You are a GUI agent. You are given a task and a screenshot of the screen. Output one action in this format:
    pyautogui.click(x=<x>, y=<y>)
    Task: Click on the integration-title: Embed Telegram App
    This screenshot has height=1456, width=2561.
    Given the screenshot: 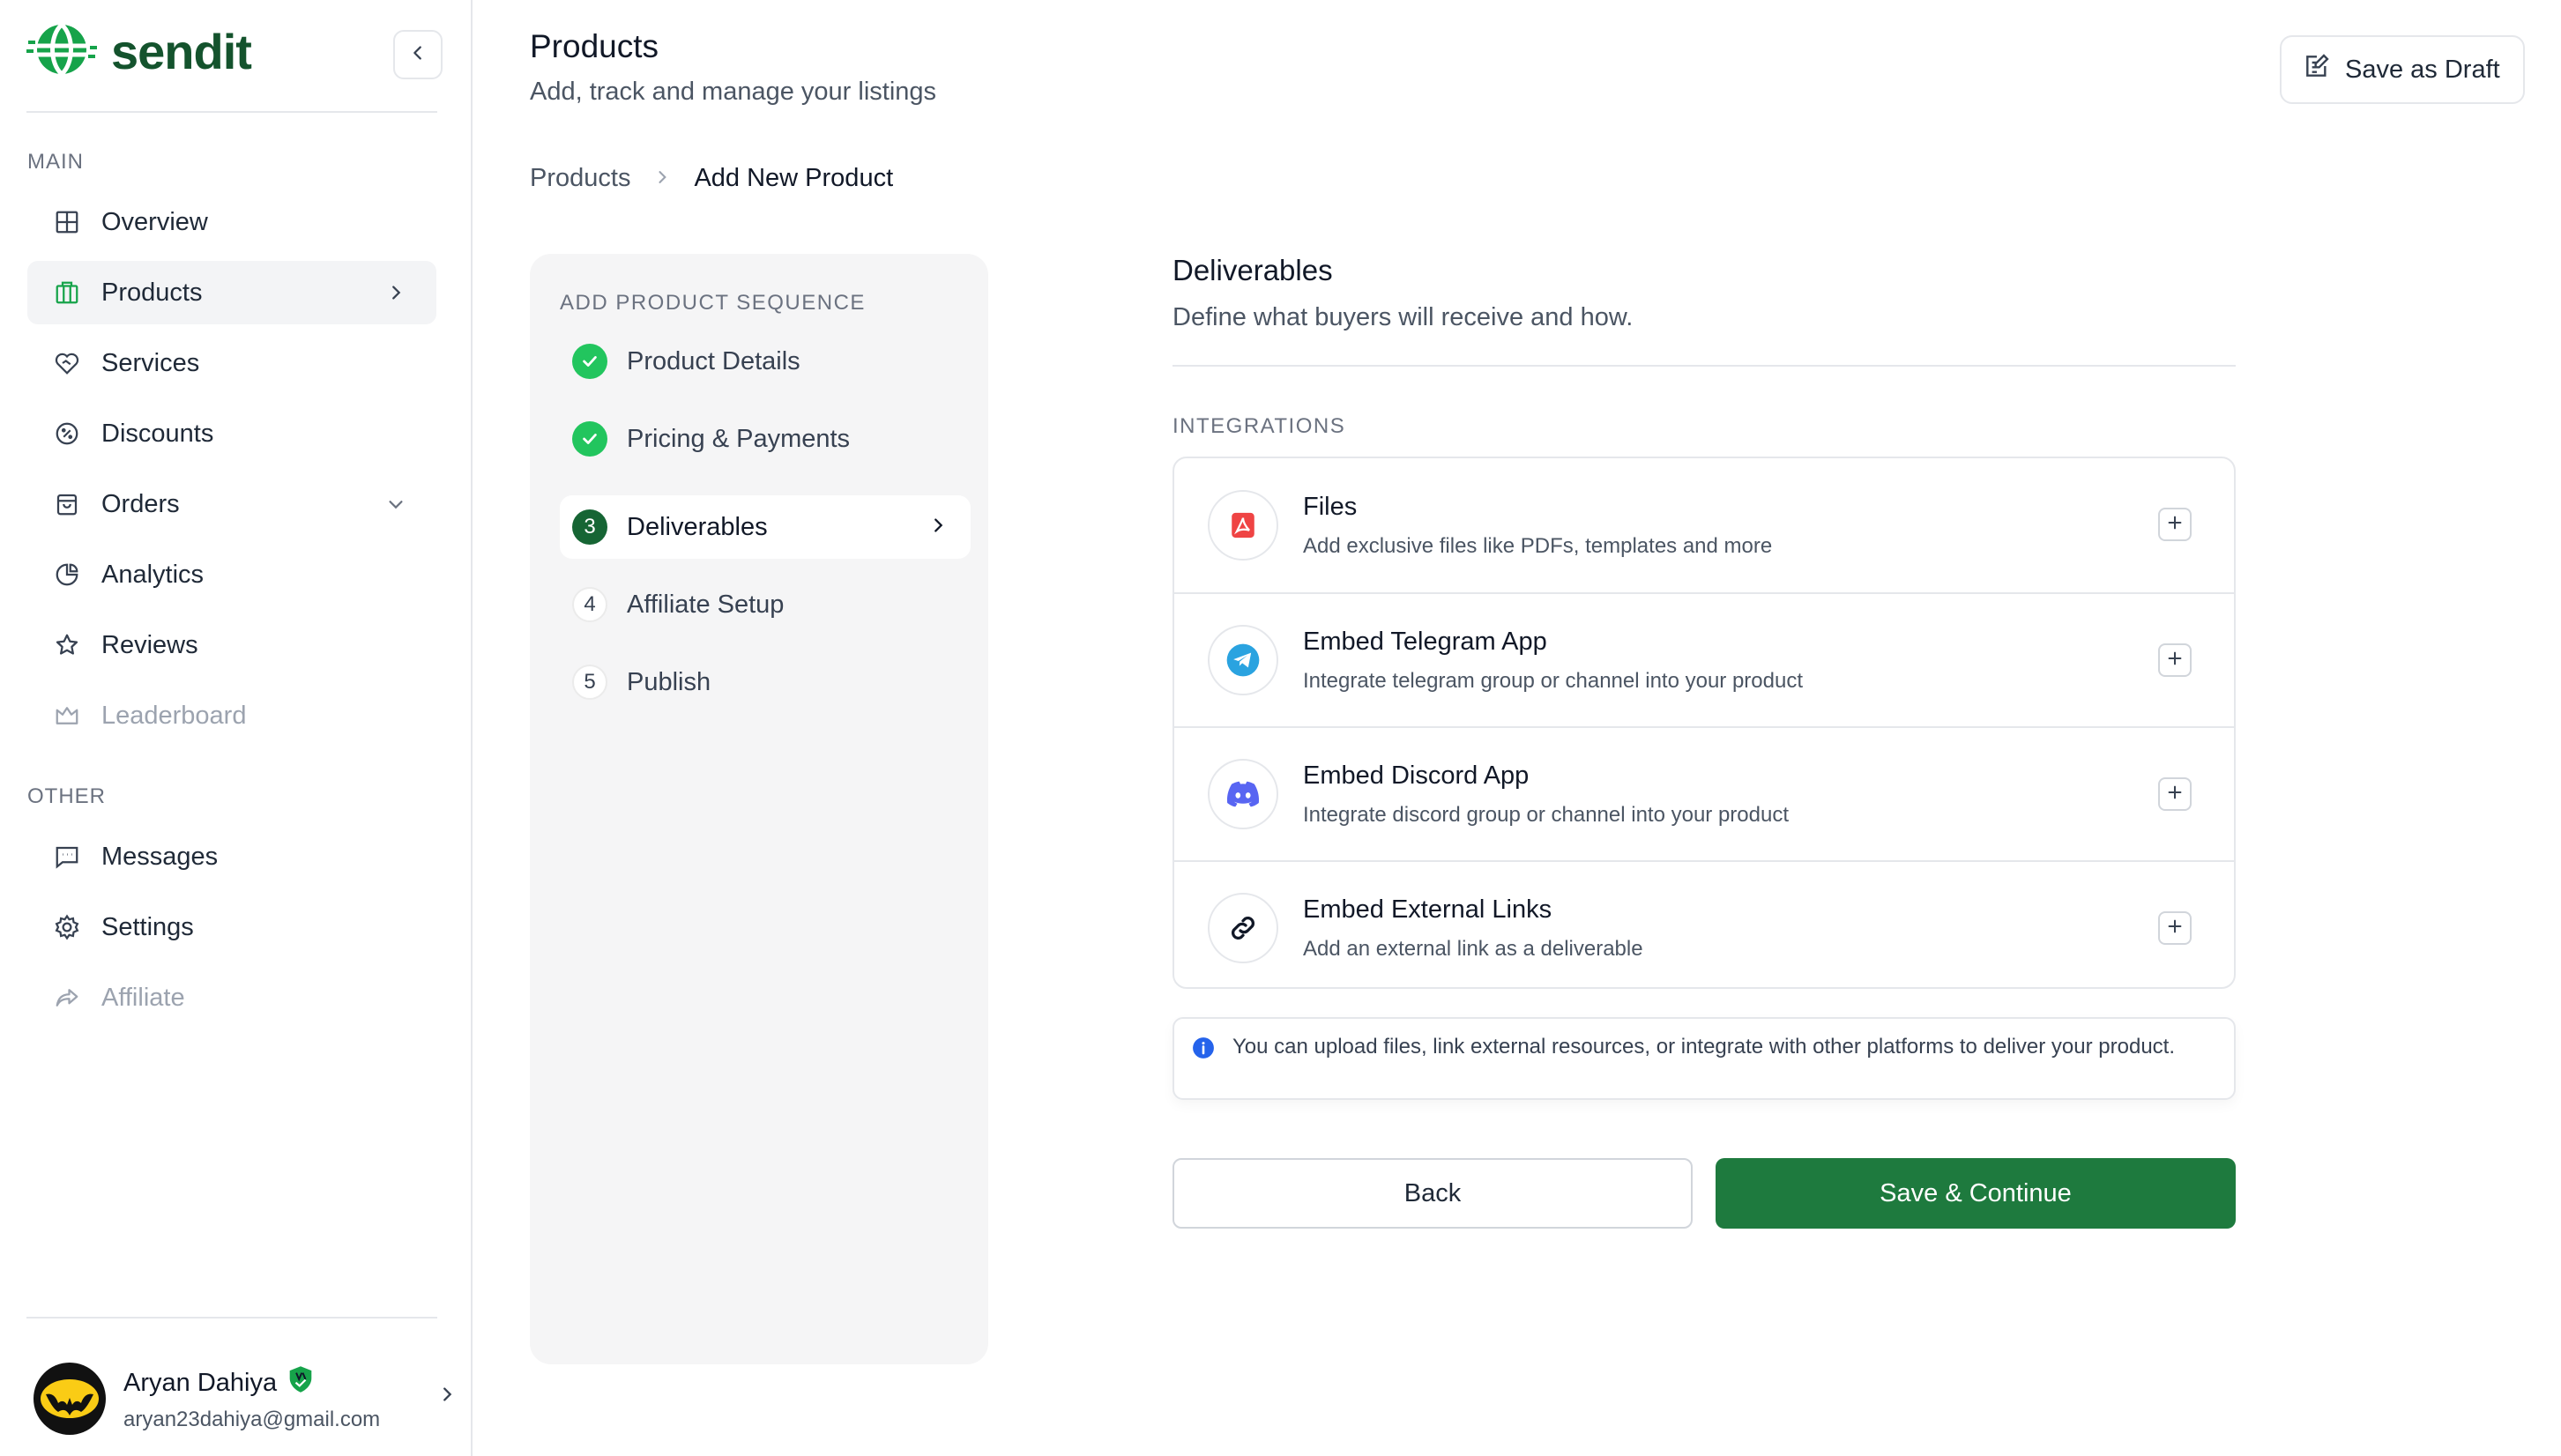 What is the action you would take?
    pyautogui.click(x=1425, y=641)
    